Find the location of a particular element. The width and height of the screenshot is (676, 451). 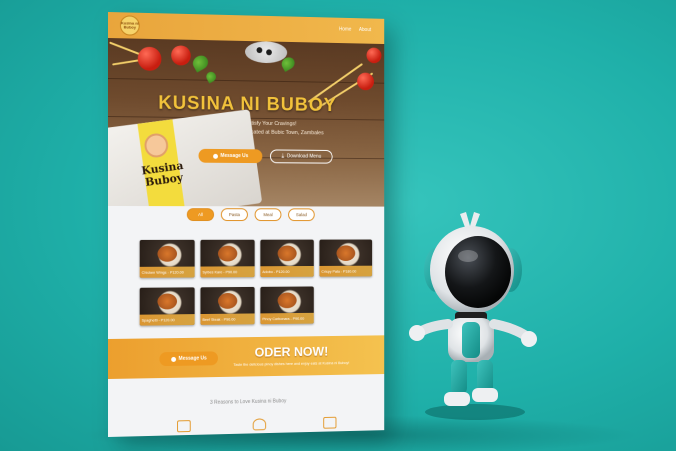

message-us-button: Message Us is located at coordinates (230, 156).